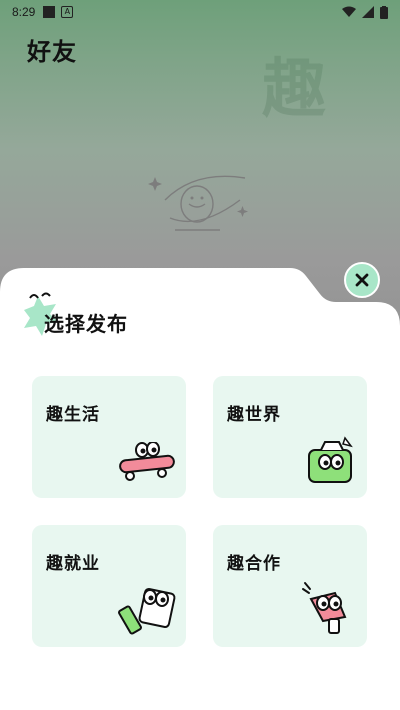  Describe the element at coordinates (254, 564) in the screenshot. I see `option-label: 趣合作` at that location.